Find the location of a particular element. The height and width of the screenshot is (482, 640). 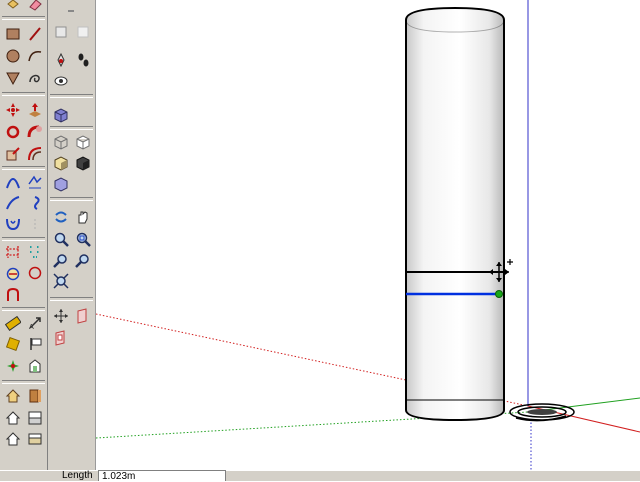

home-icon is located at coordinates (13, 396).